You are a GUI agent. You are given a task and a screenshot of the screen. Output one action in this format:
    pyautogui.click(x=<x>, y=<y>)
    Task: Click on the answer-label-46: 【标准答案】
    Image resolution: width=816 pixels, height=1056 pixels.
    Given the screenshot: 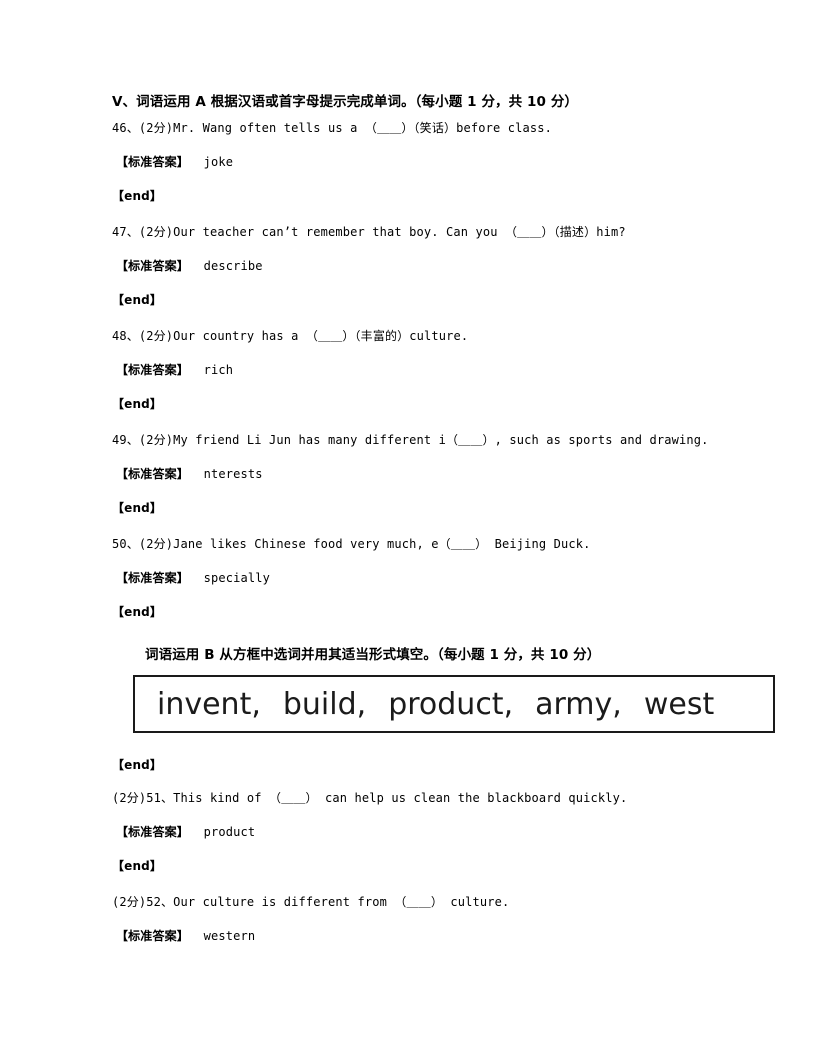 What is the action you would take?
    pyautogui.click(x=152, y=162)
    